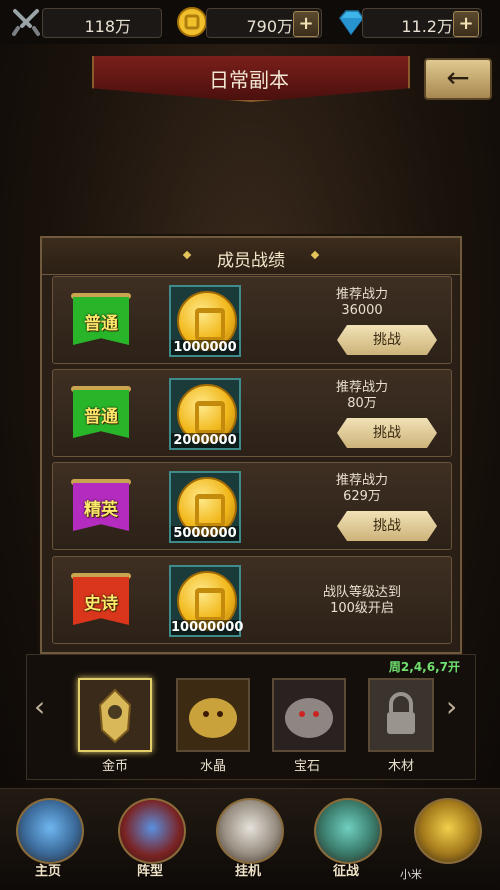 The width and height of the screenshot is (500, 890). I want to click on skull-emblem-icon, so click(250, 831).